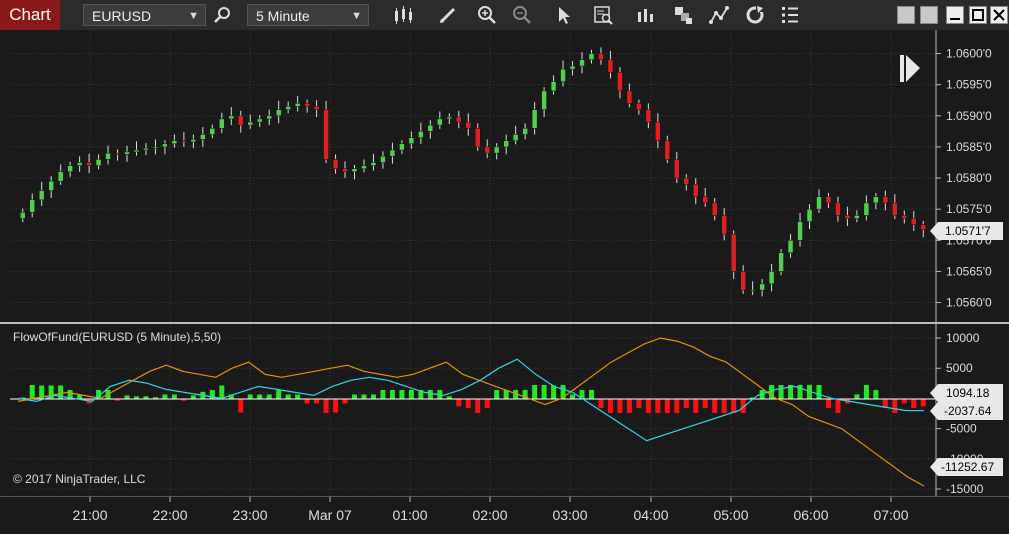 This screenshot has width=1009, height=534. Describe the element at coordinates (790, 15) in the screenshot. I see `properties-icon` at that location.